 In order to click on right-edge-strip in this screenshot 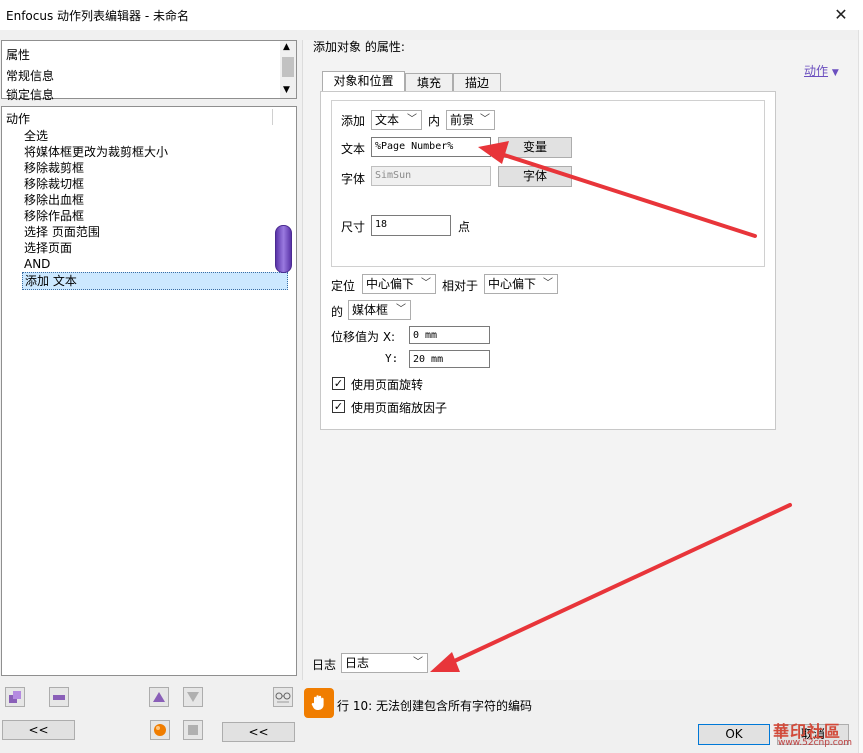, I will do `click(860, 391)`.